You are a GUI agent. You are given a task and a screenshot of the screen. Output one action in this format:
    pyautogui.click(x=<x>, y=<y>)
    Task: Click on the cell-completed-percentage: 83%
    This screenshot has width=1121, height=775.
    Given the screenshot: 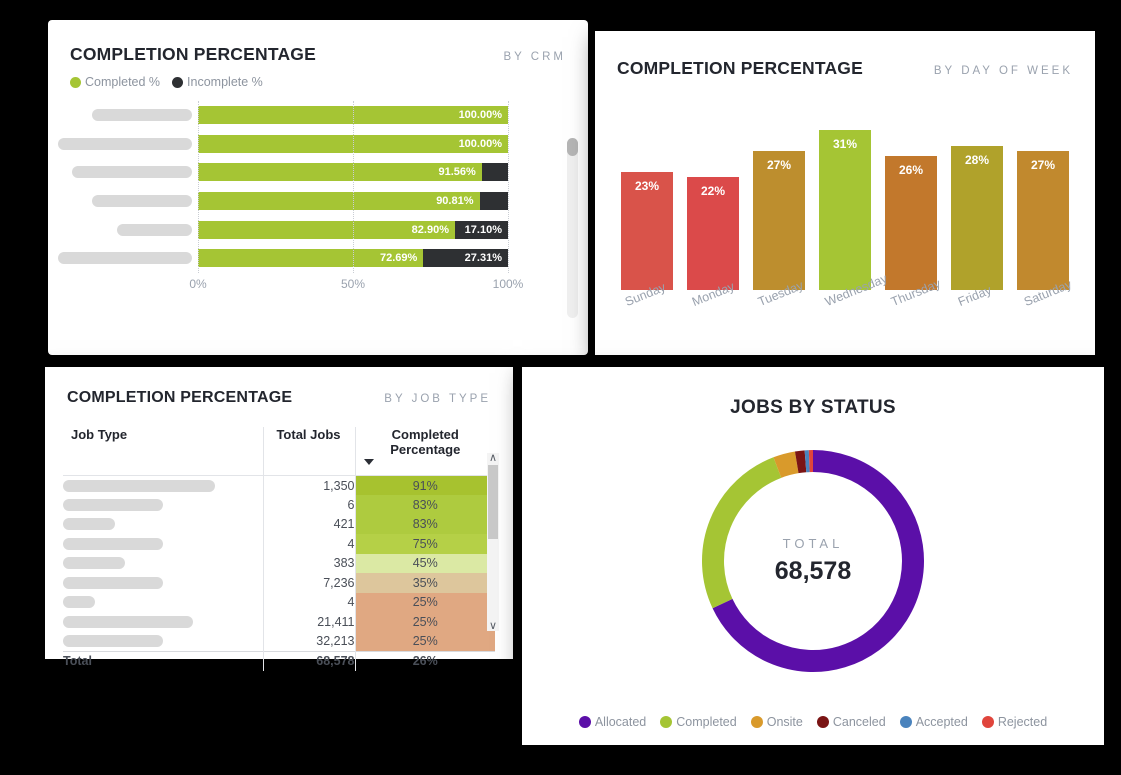 What is the action you would take?
    pyautogui.click(x=425, y=505)
    